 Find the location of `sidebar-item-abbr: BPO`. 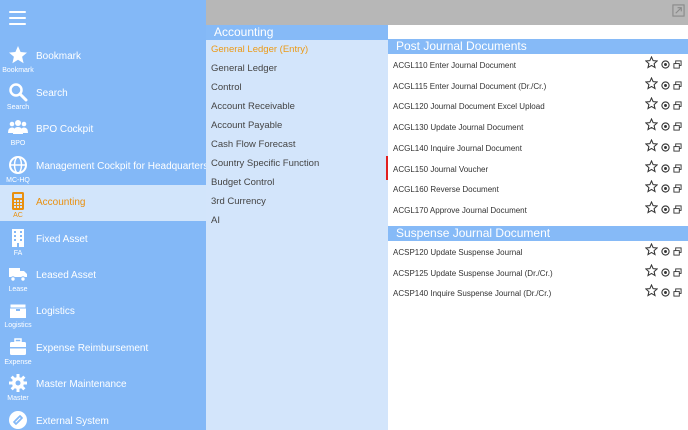

sidebar-item-abbr: BPO is located at coordinates (18, 143).